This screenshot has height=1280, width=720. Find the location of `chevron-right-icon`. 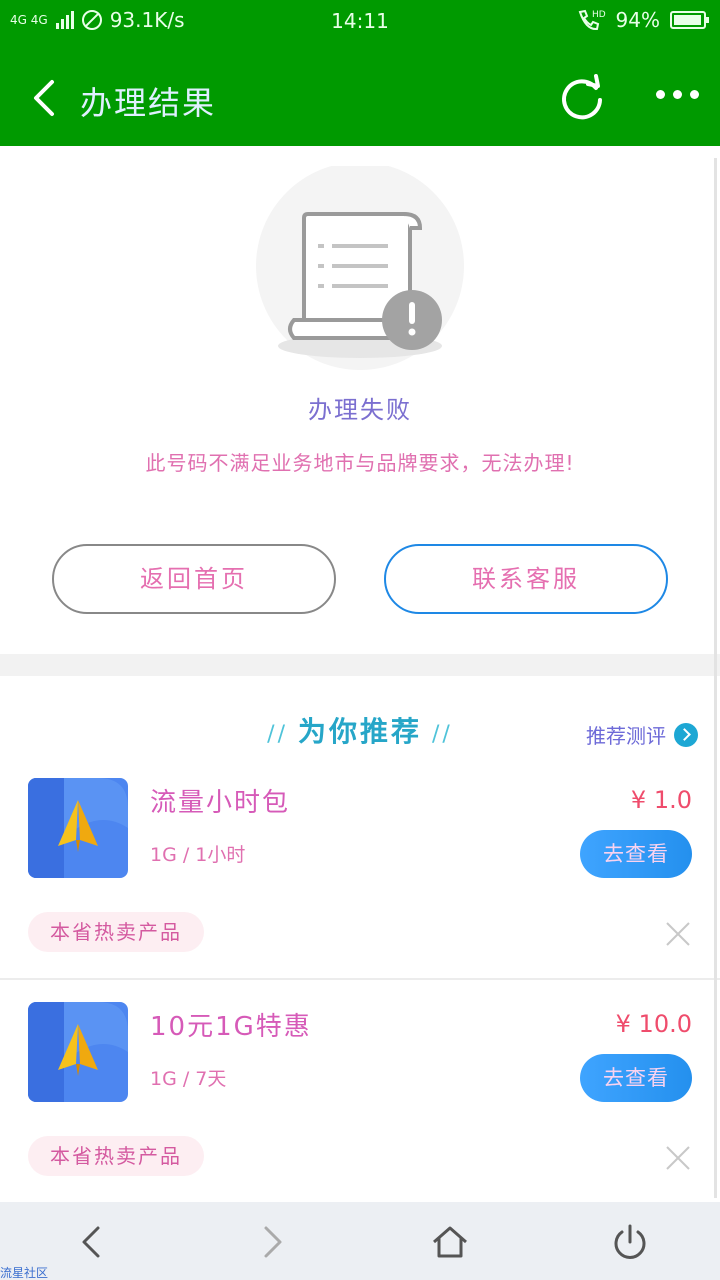

chevron-right-icon is located at coordinates (686, 734).